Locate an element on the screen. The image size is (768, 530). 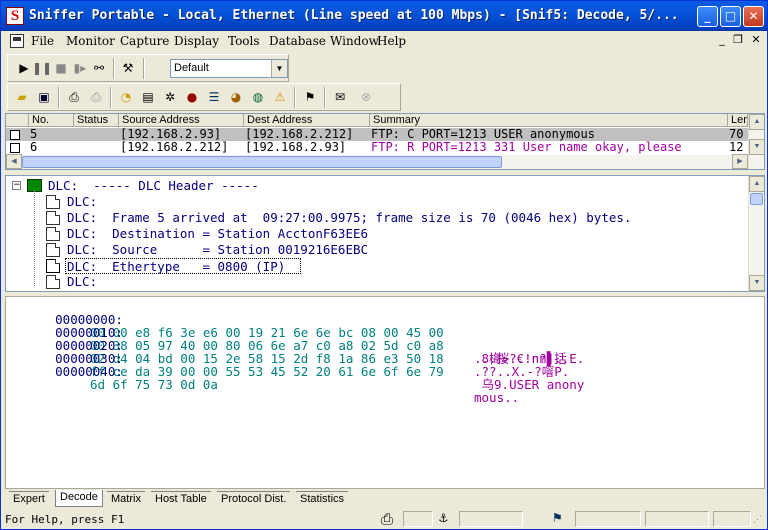
scroll-right-icon: ▶ is located at coordinates (740, 161).